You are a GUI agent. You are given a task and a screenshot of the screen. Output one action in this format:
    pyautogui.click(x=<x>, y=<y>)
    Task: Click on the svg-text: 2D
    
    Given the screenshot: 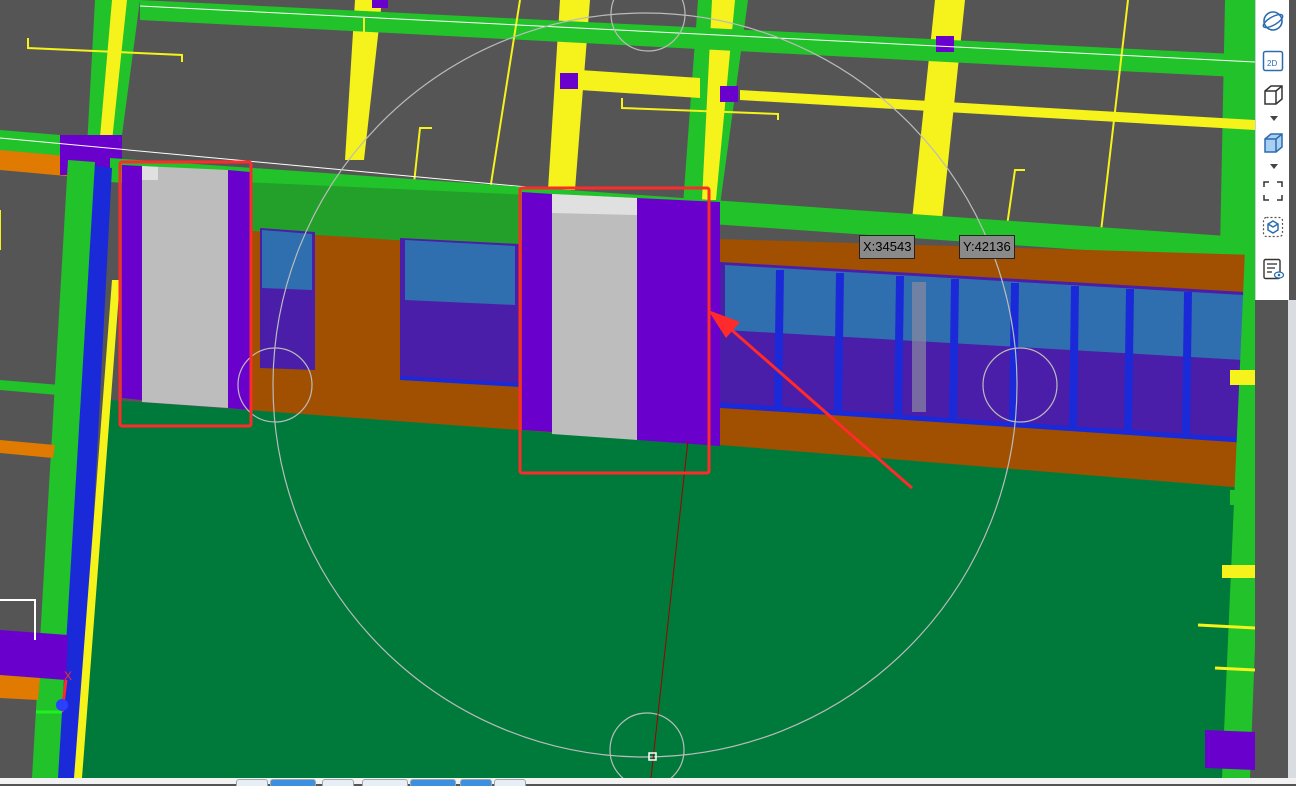 What is the action you would take?
    pyautogui.click(x=1272, y=63)
    